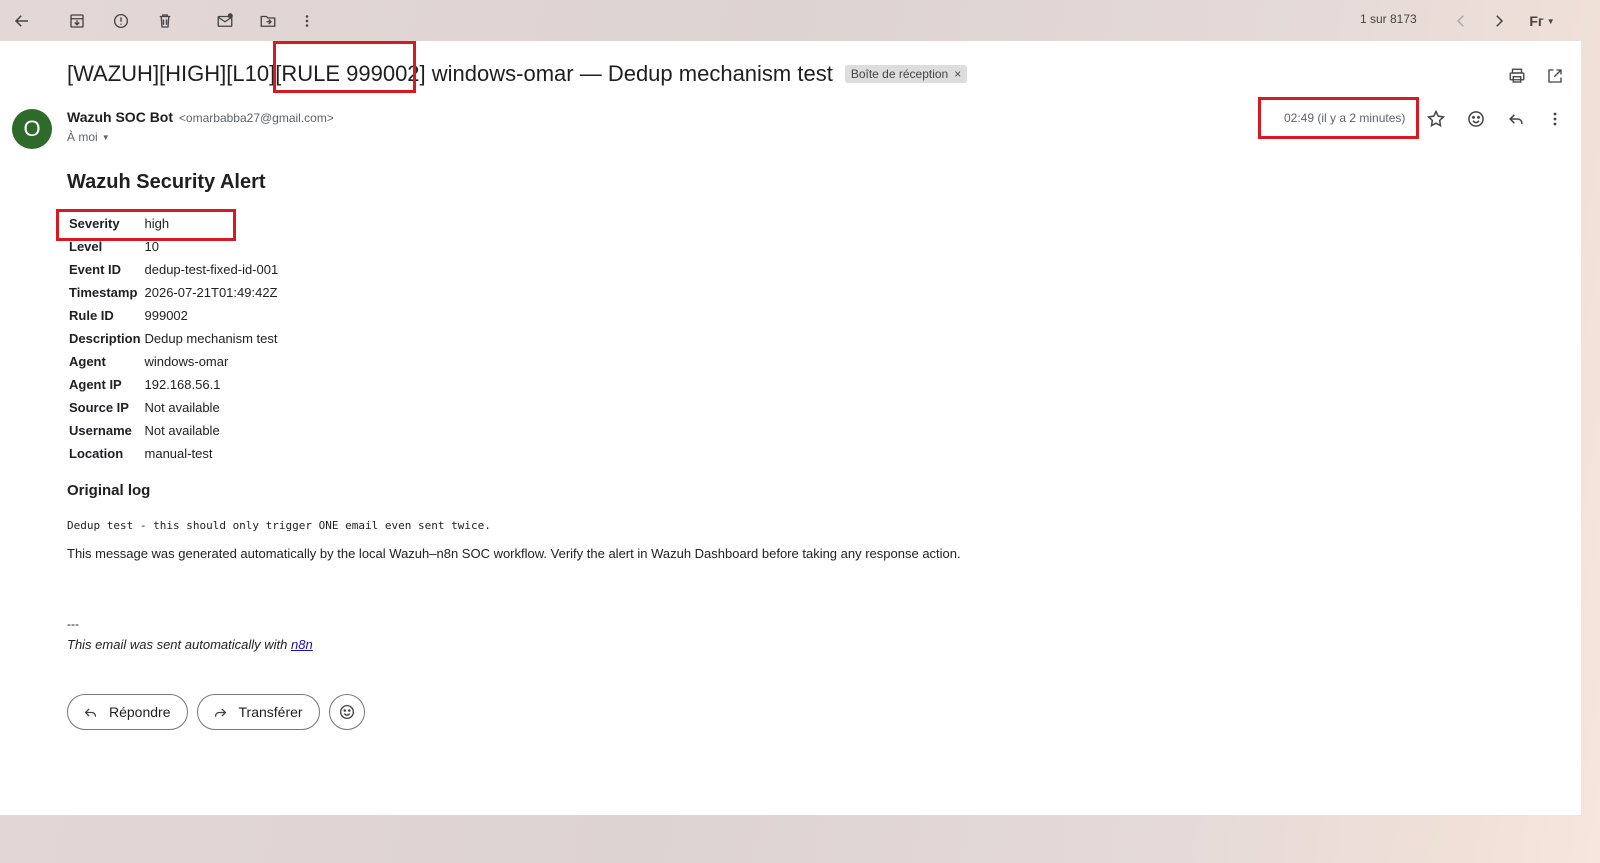  What do you see at coordinates (182, 384) in the screenshot?
I see `field-value: 192.168.56.1` at bounding box center [182, 384].